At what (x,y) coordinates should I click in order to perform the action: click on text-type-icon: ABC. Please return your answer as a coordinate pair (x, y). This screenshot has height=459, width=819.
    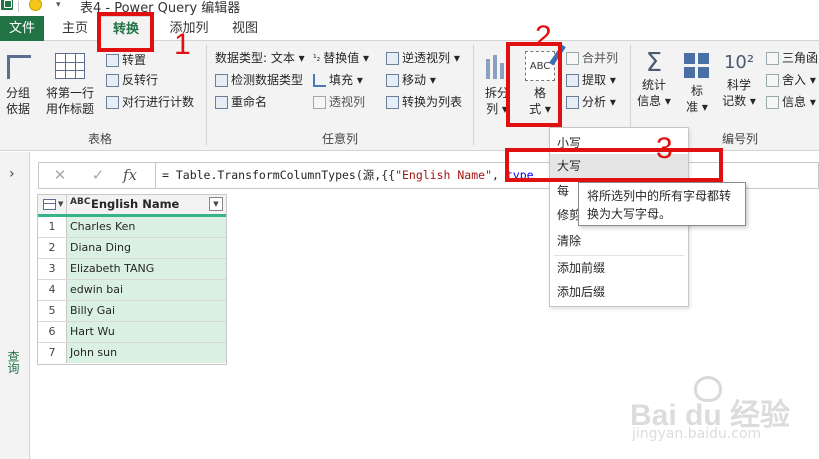
    Looking at the image, I should click on (80, 202).